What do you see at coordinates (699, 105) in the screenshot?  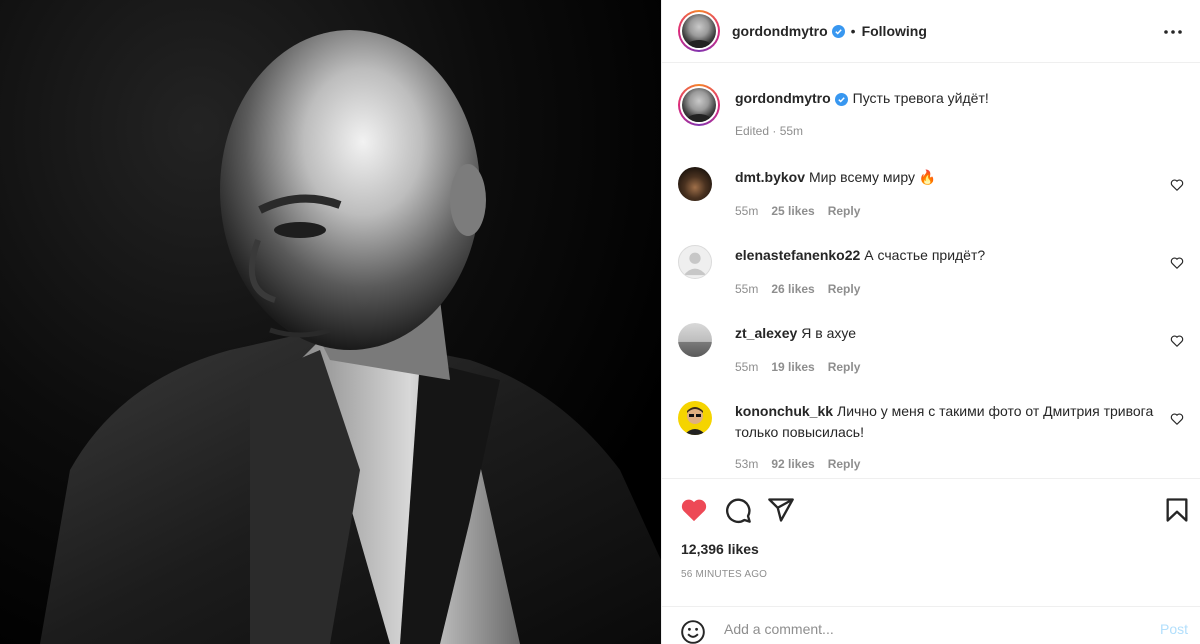 I see `caption-avatar` at bounding box center [699, 105].